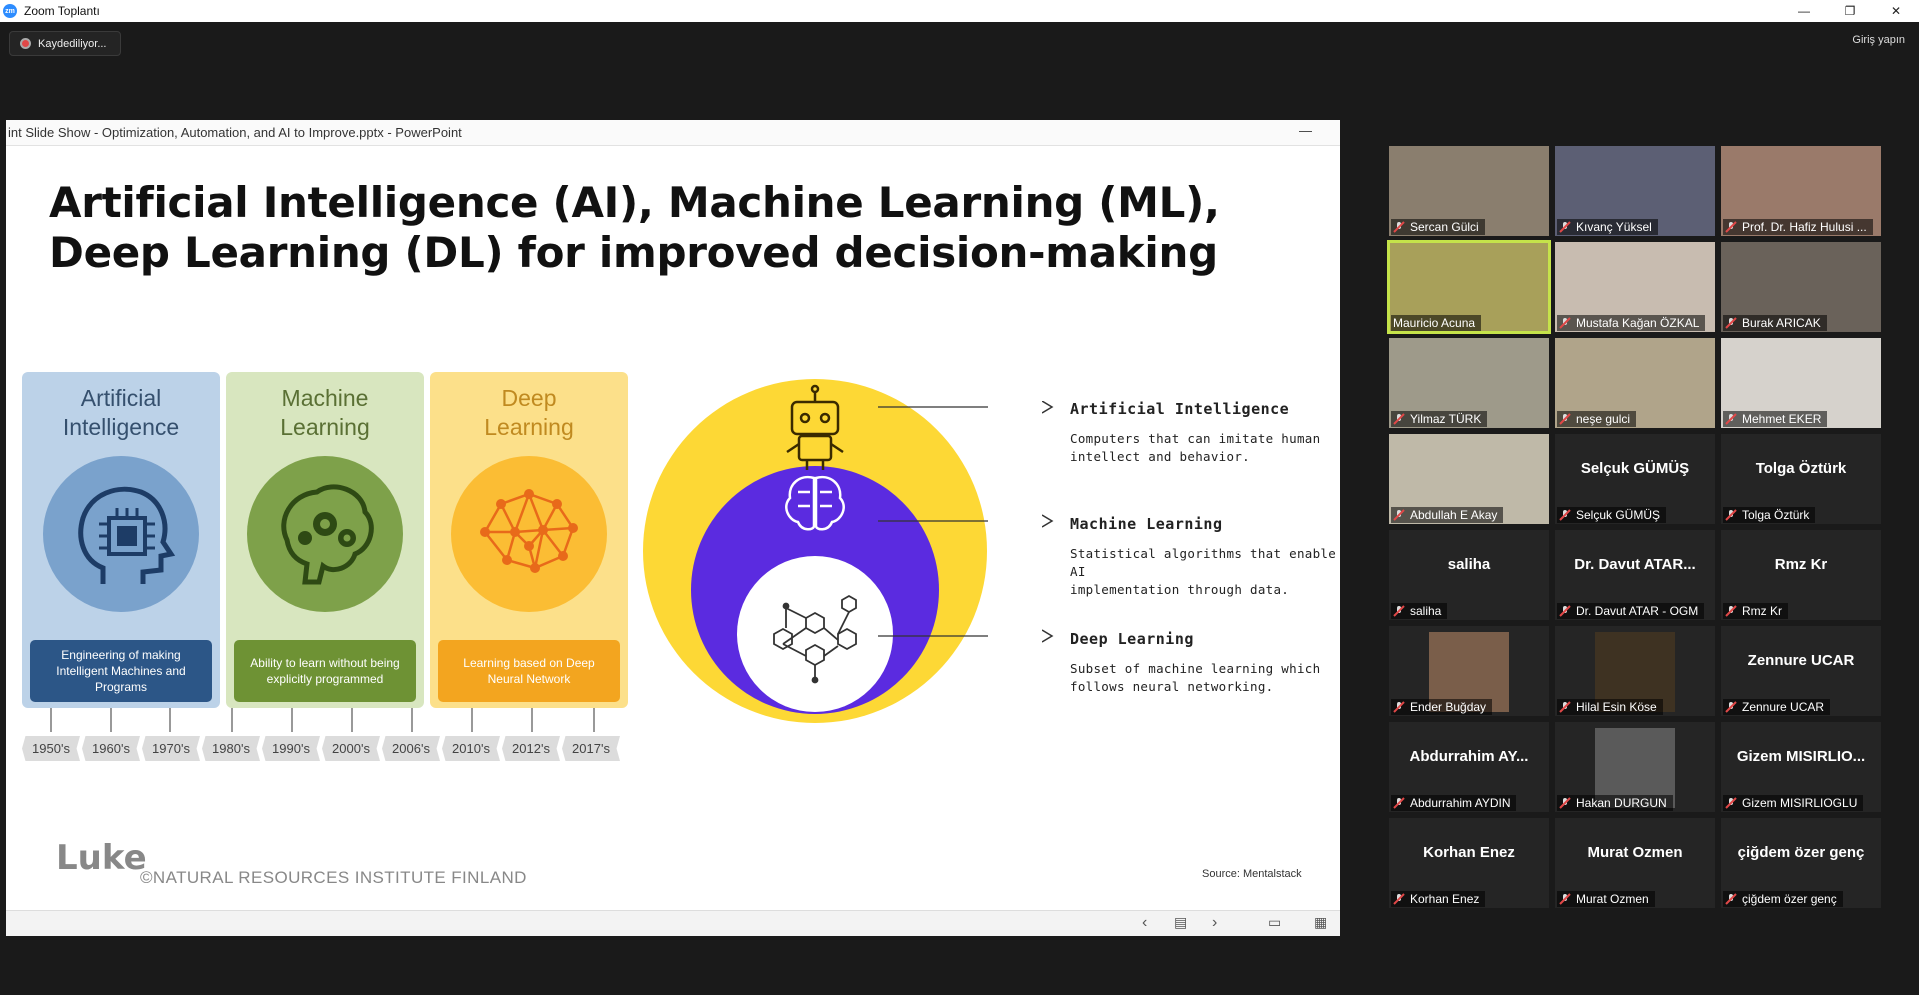 This screenshot has width=1919, height=995. I want to click on participant-label: Murat Ozmen, so click(1606, 899).